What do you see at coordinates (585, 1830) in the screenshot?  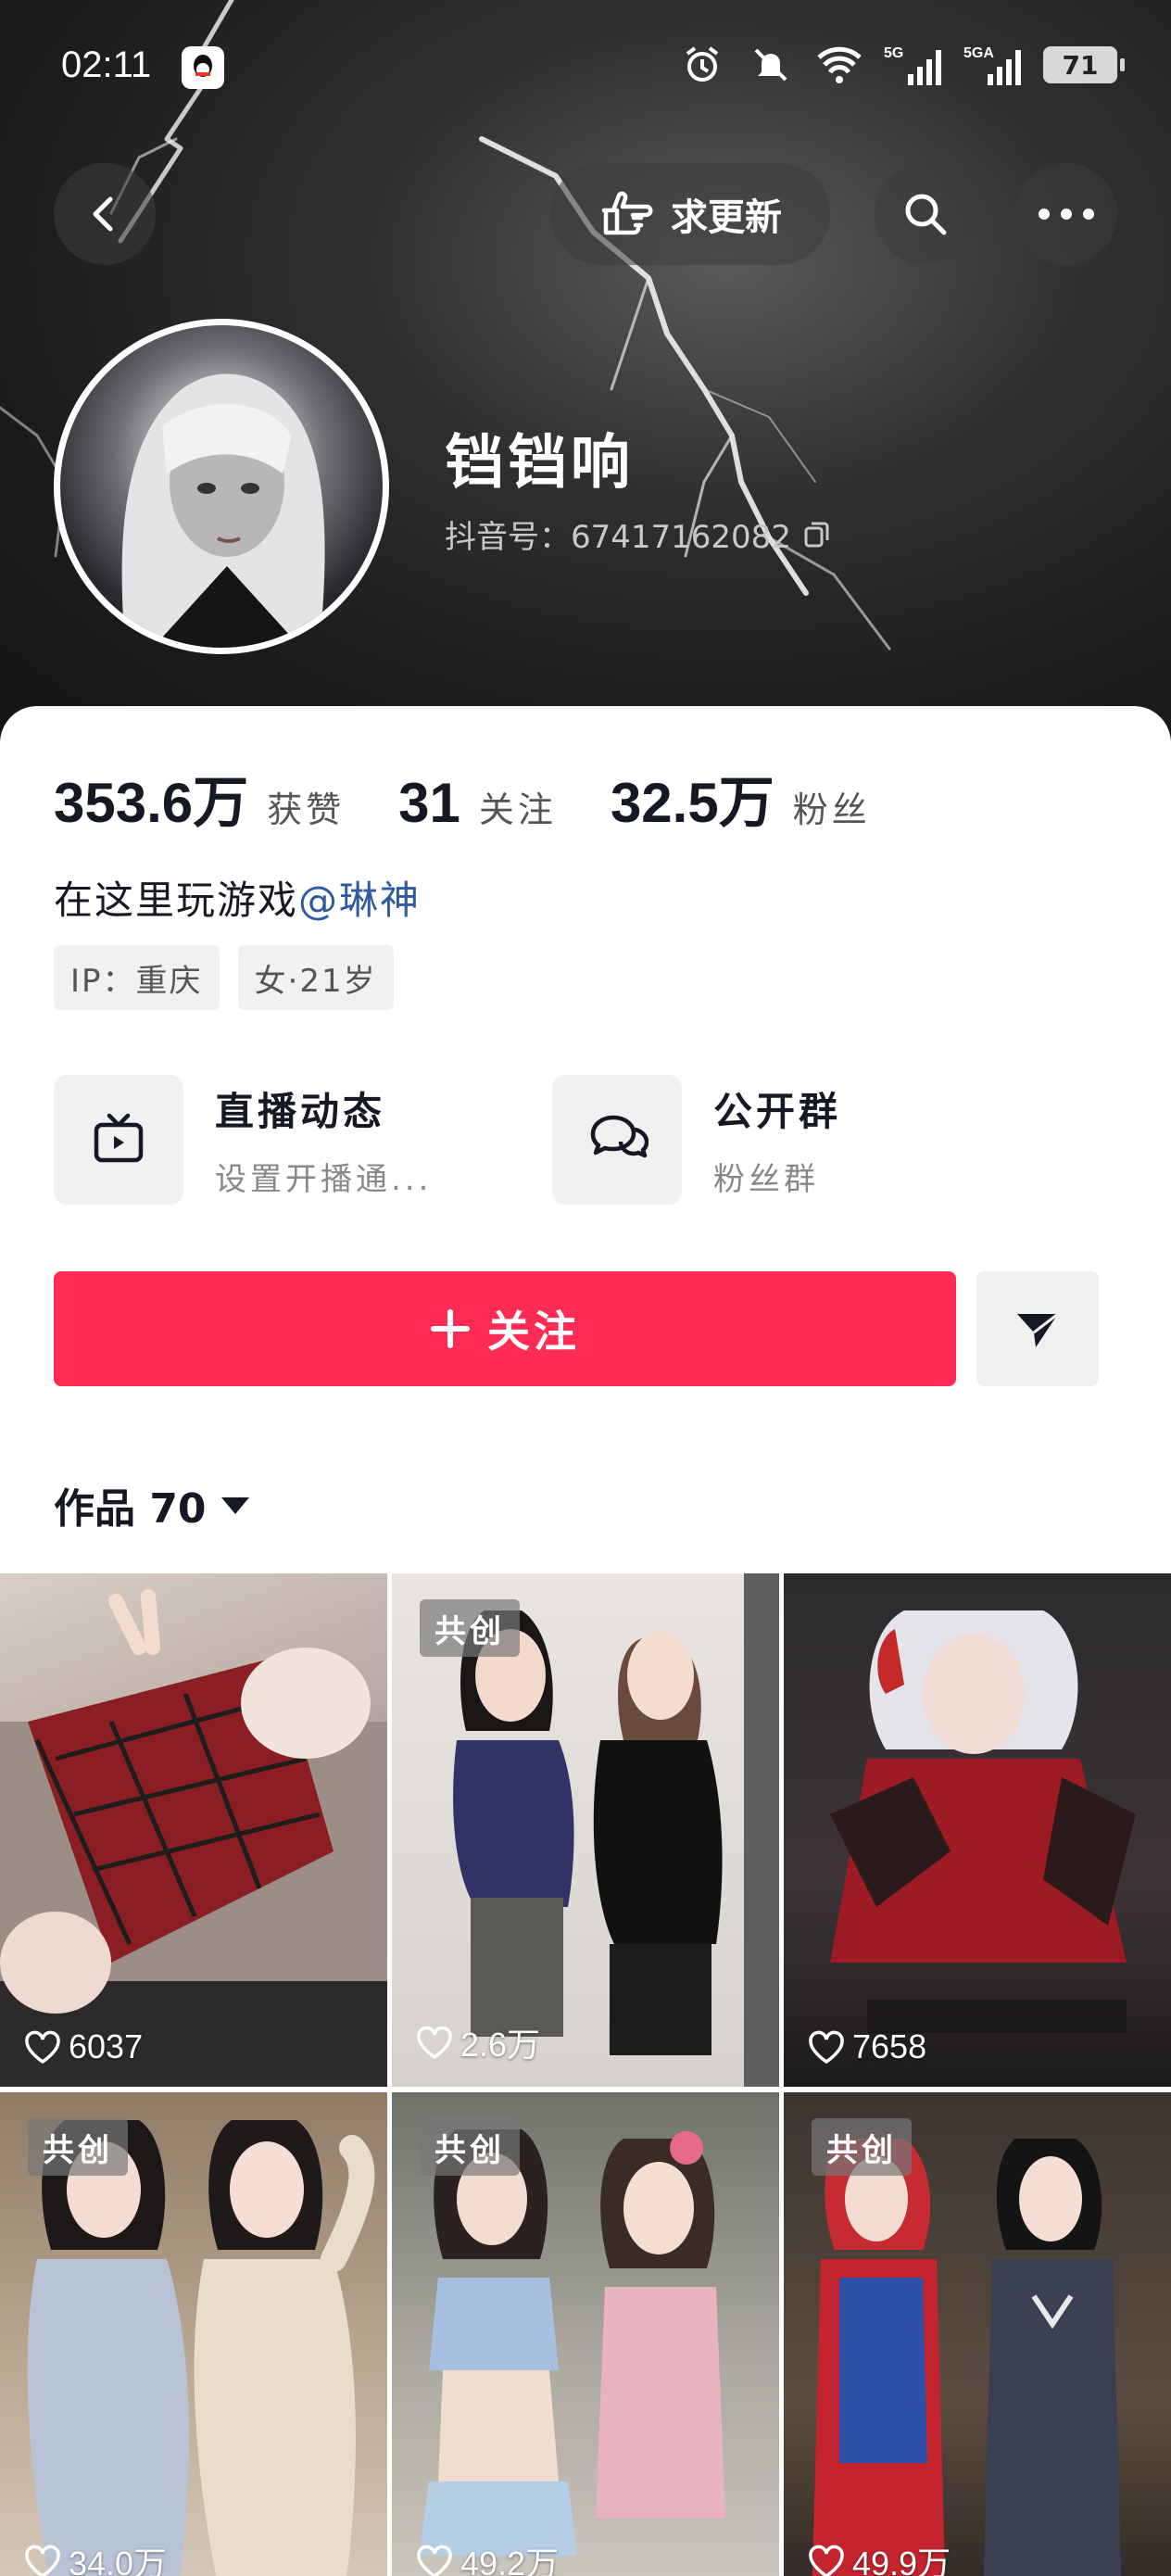 I see `video-tile: 共创 2.6万` at bounding box center [585, 1830].